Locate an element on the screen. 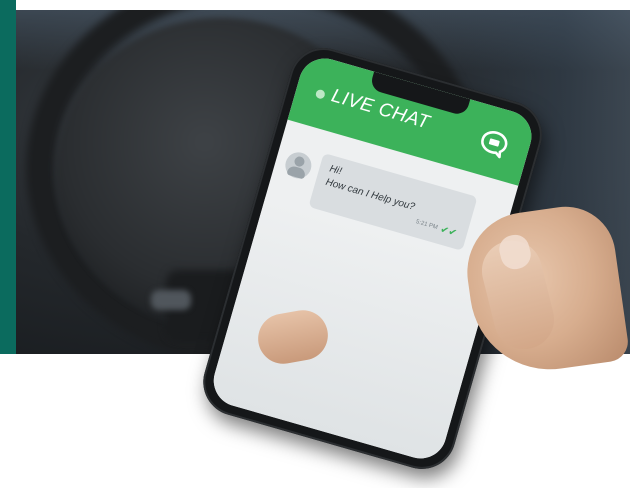 The height and width of the screenshot is (488, 630). double-check-icon: ✔✔ is located at coordinates (448, 232).